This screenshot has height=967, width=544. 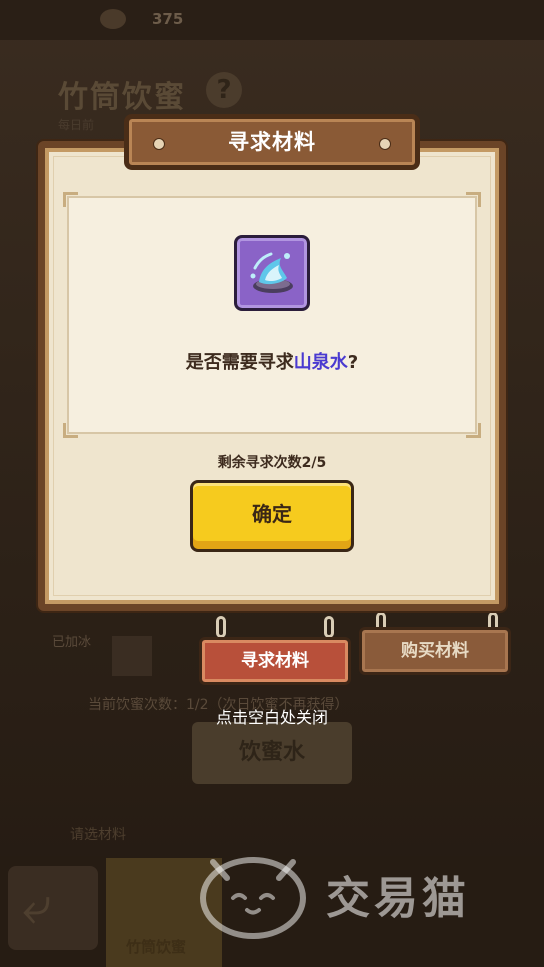 What do you see at coordinates (72, 642) in the screenshot?
I see `ice-label: 已加冰` at bounding box center [72, 642].